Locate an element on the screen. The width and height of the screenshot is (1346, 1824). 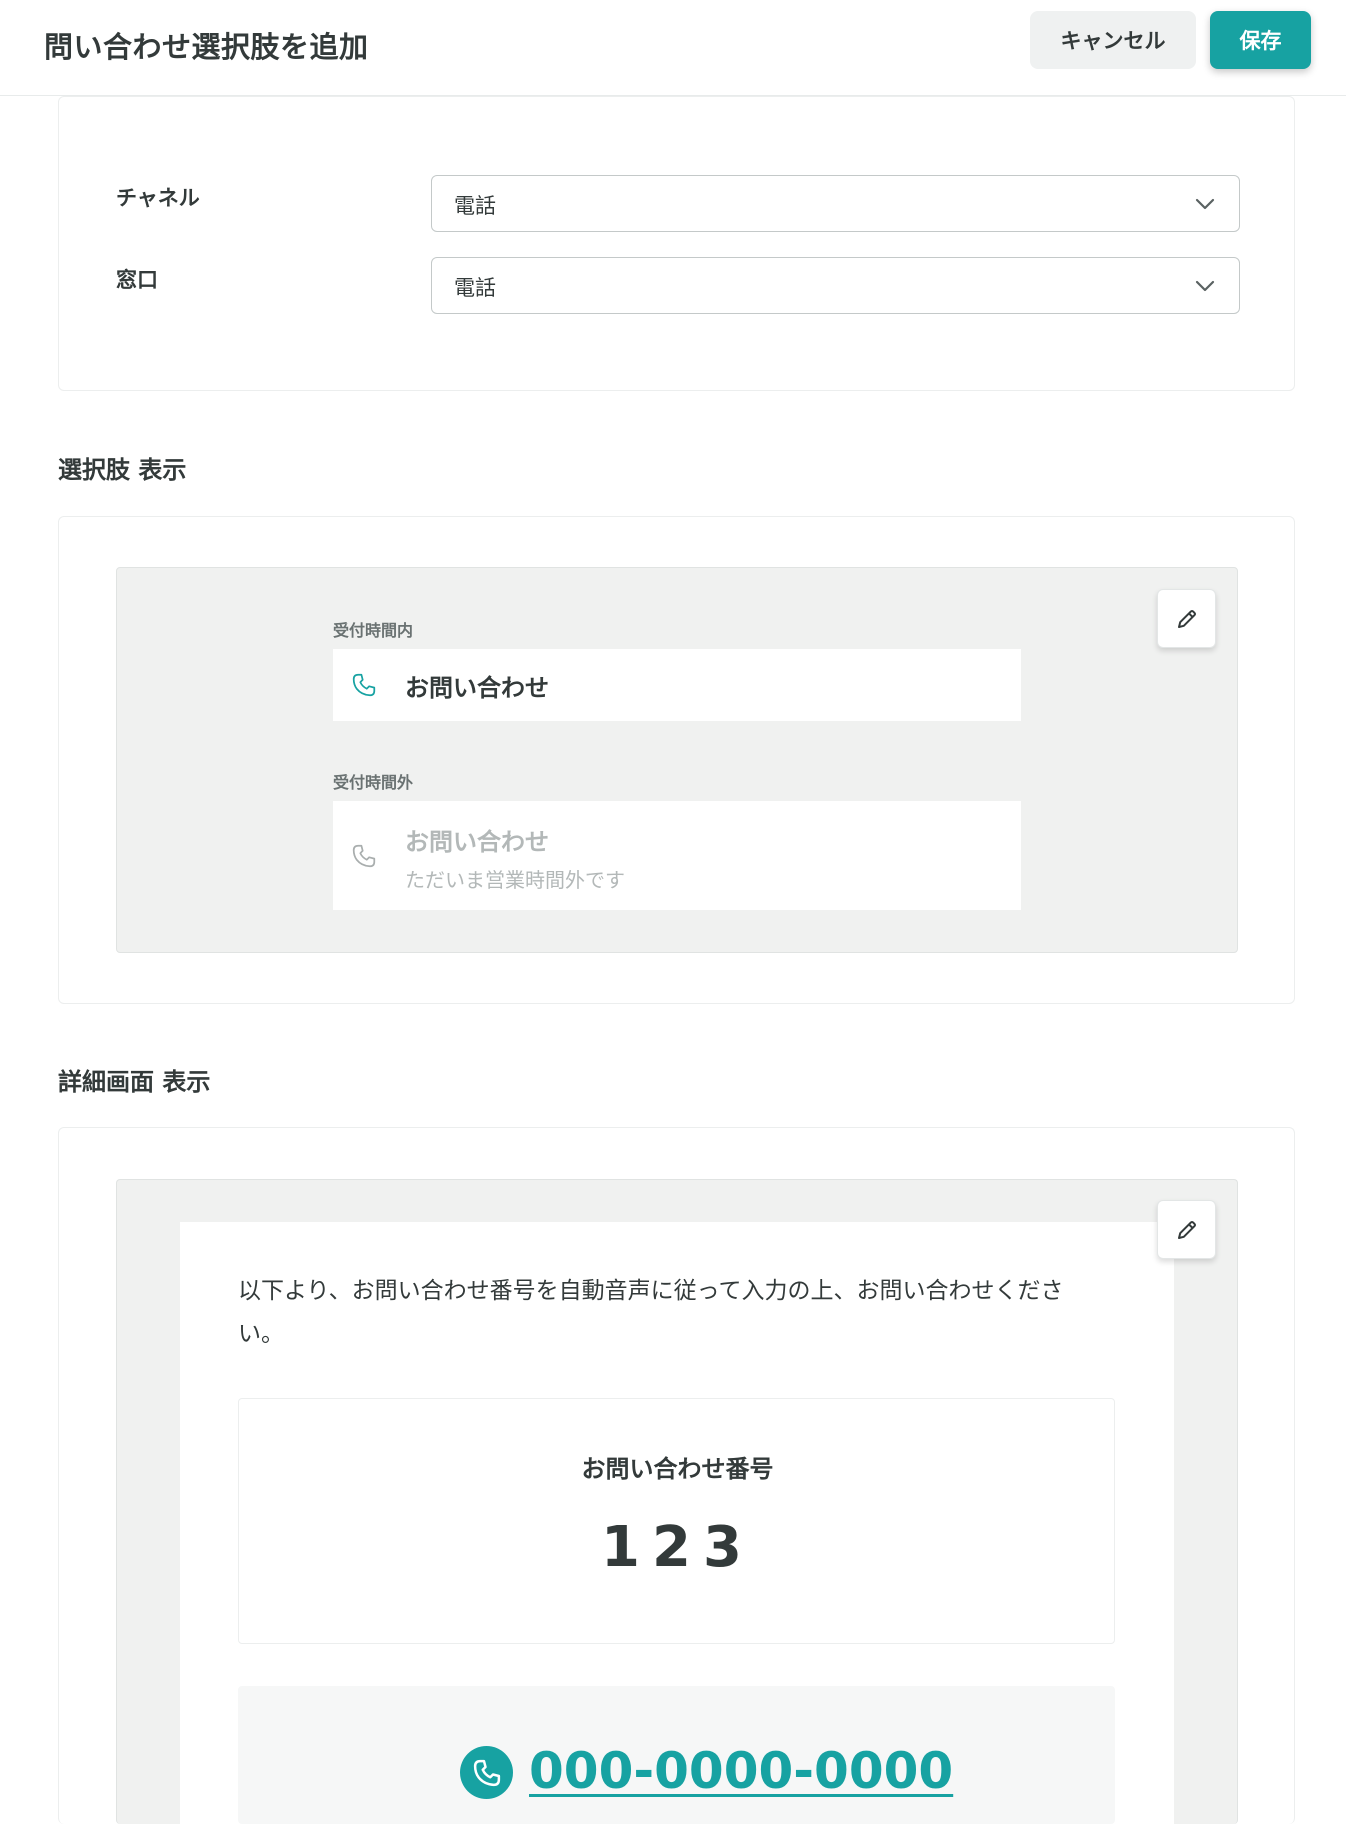
settings-card is located at coordinates (676, 243).